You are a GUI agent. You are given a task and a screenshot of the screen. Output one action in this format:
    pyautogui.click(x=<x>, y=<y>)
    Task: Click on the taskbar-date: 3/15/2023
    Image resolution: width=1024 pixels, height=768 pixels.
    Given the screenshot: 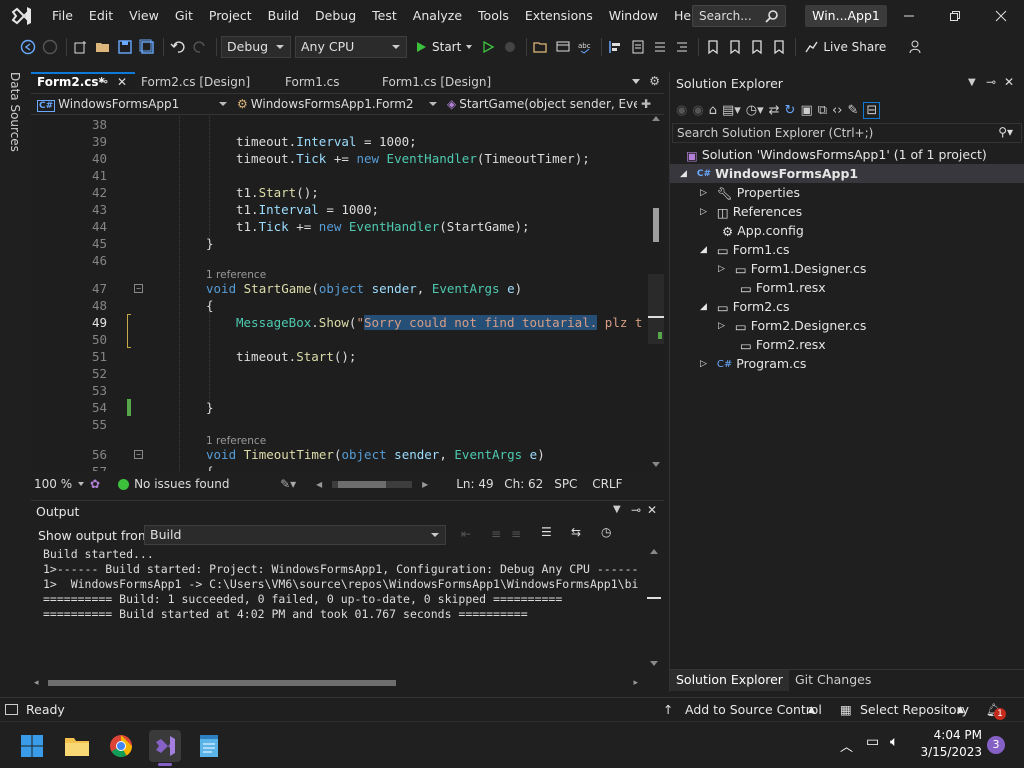 What is the action you would take?
    pyautogui.click(x=948, y=752)
    